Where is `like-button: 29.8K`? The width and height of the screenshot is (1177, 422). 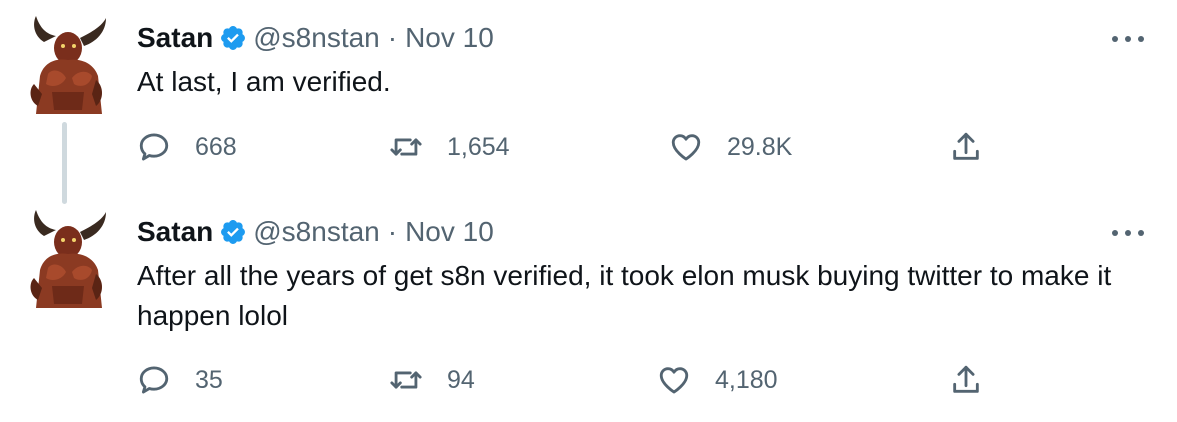 like-button: 29.8K is located at coordinates (730, 147).